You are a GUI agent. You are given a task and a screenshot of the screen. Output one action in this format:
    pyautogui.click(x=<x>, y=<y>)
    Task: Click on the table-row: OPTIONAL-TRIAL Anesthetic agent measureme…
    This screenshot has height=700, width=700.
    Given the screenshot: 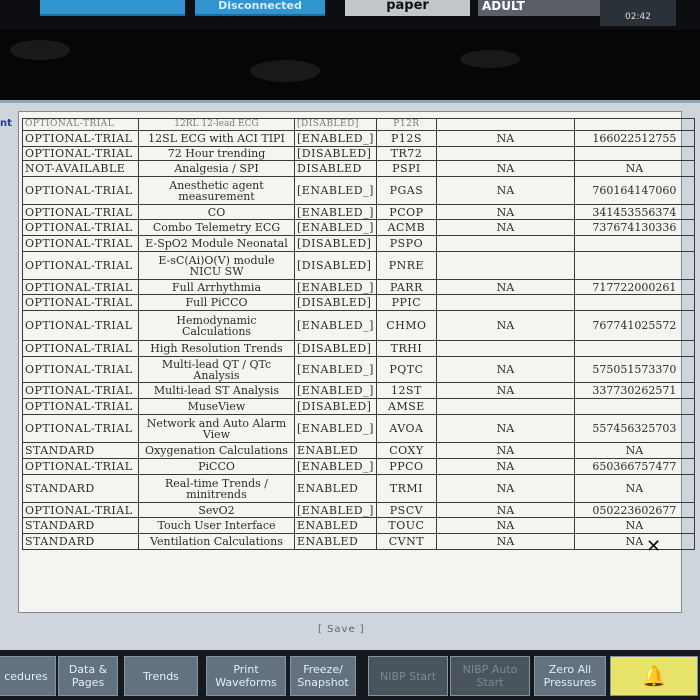 What is the action you would take?
    pyautogui.click(x=358, y=190)
    